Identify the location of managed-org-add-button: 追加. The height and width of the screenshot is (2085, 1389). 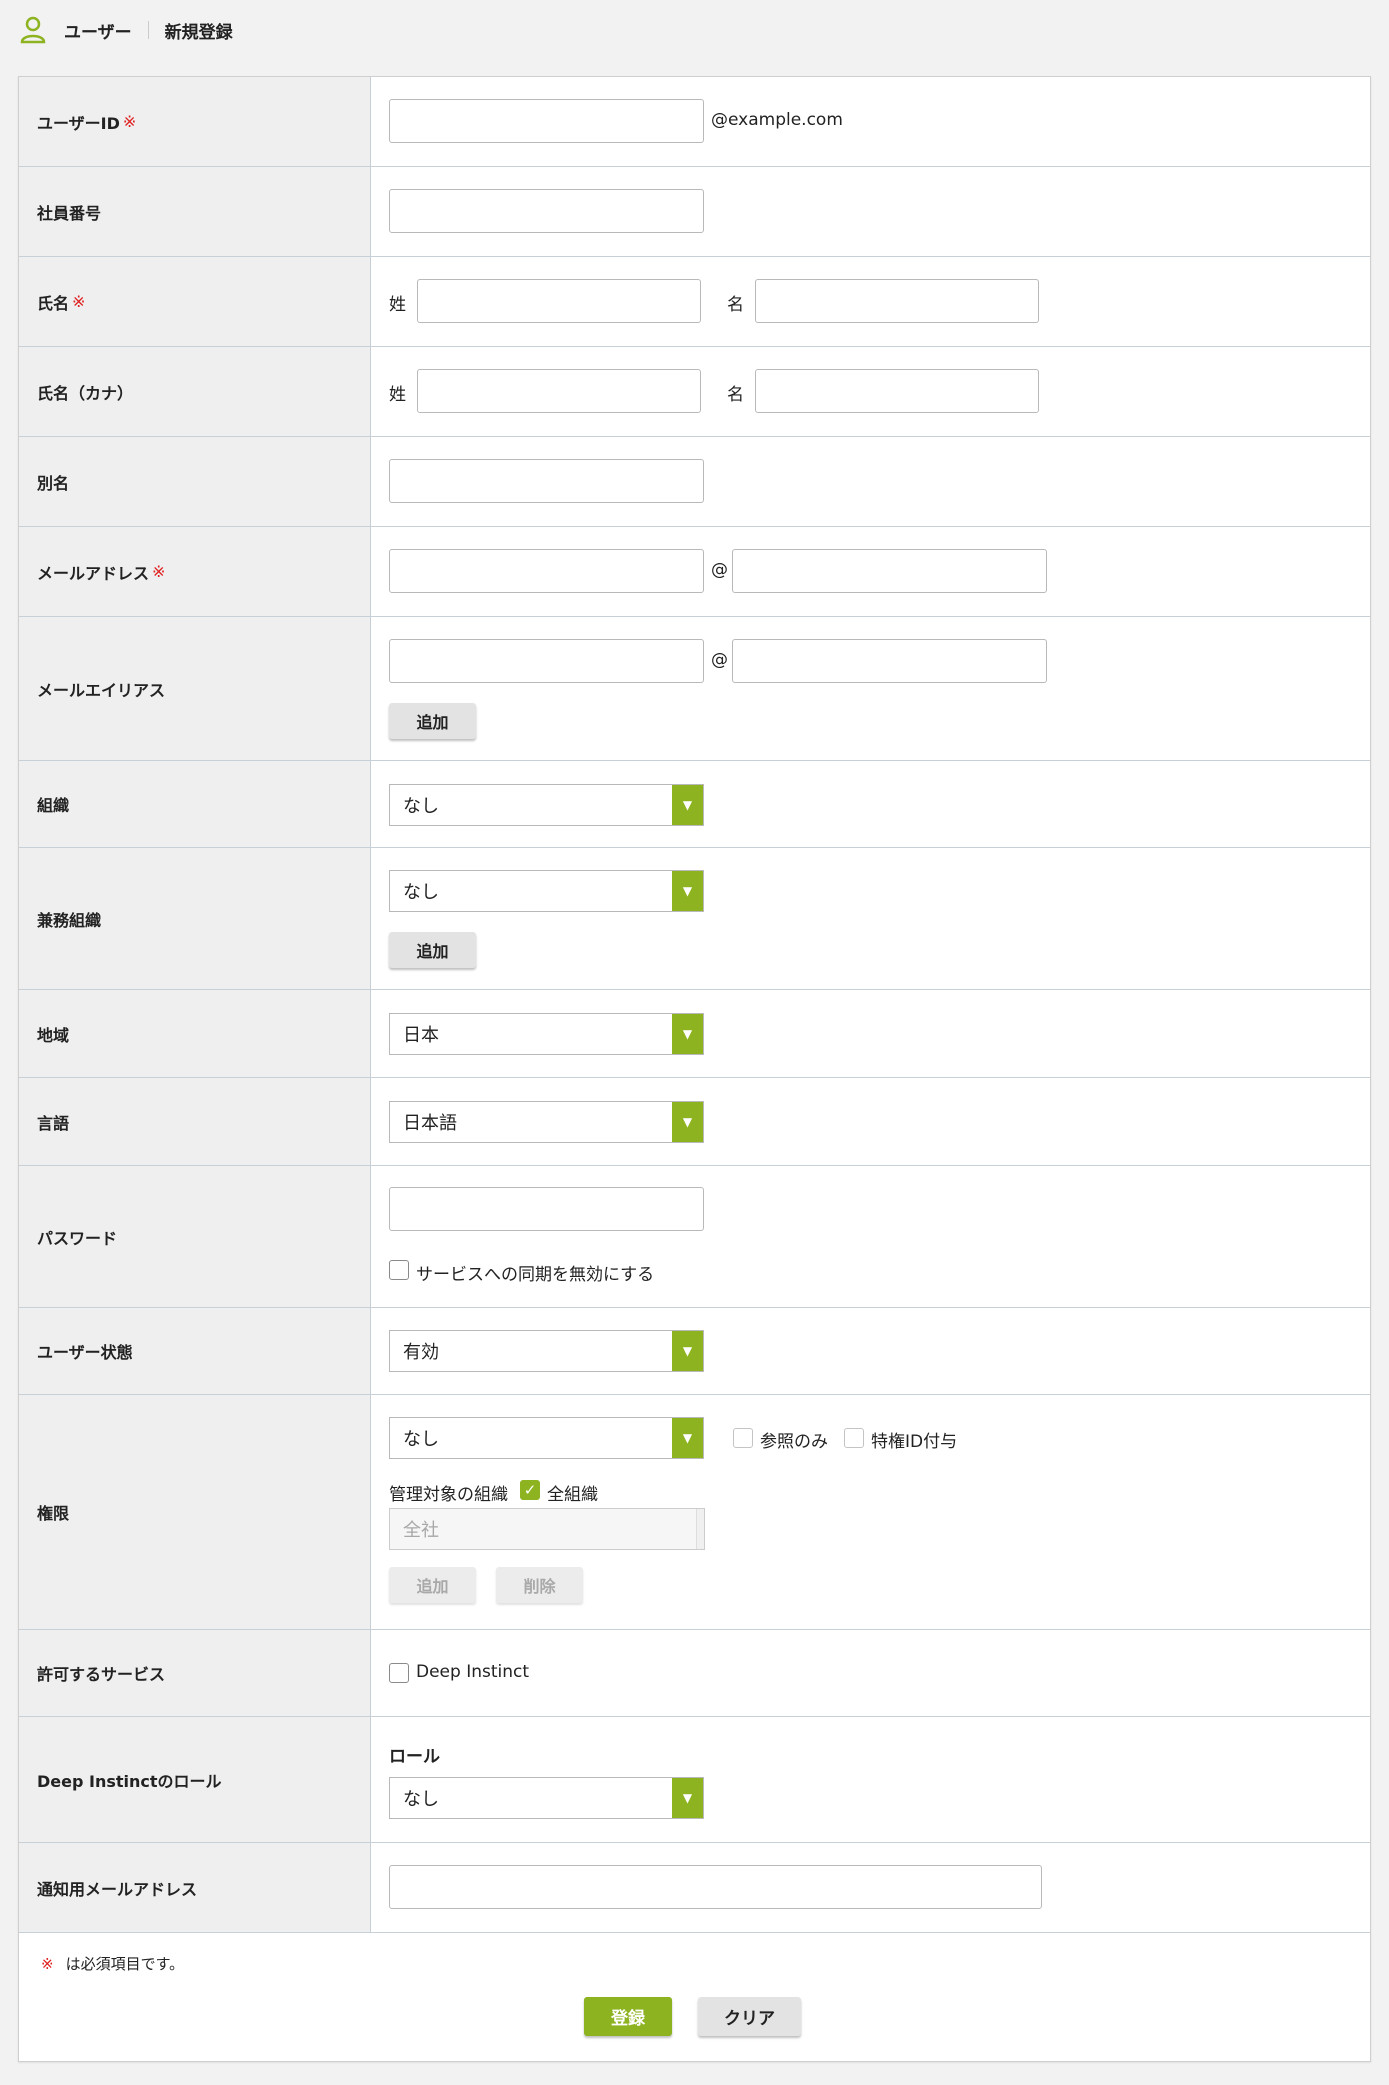
(432, 1585).